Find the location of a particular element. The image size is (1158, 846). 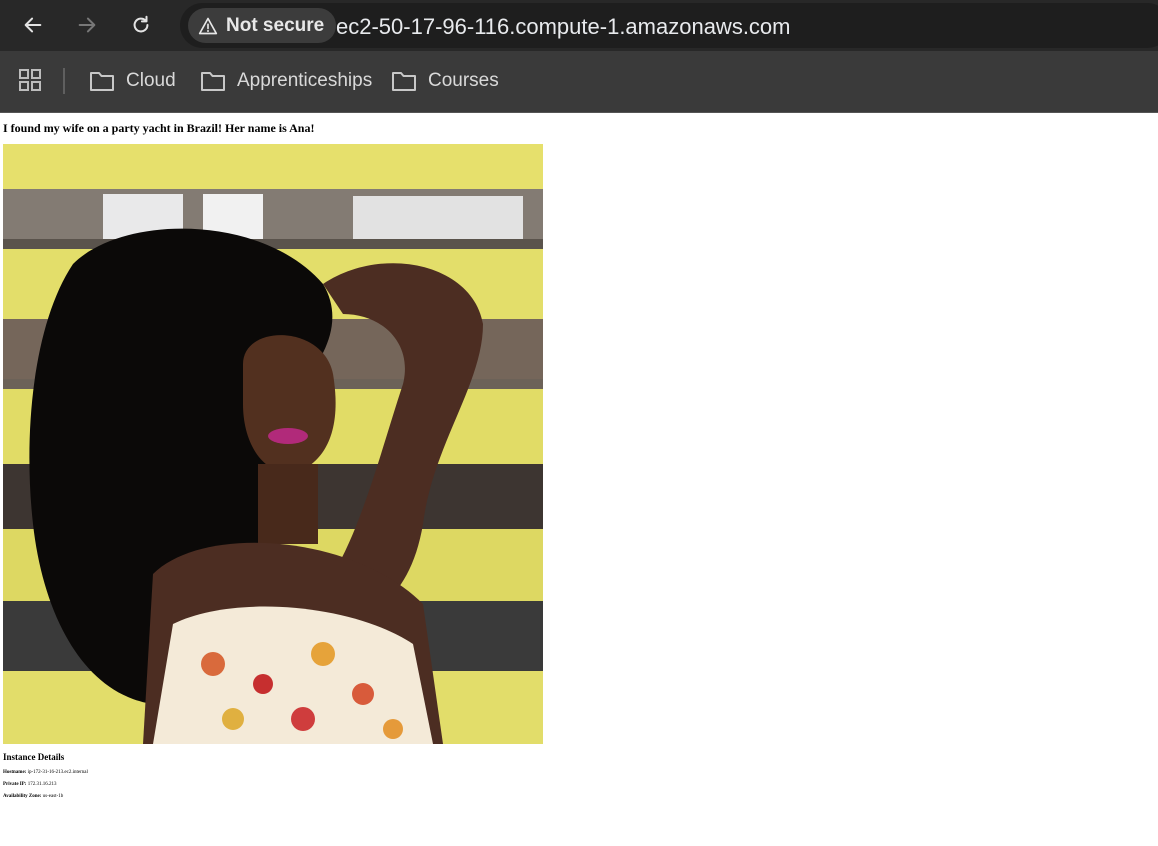

private-ip-label: Private IP: is located at coordinates (15, 784).